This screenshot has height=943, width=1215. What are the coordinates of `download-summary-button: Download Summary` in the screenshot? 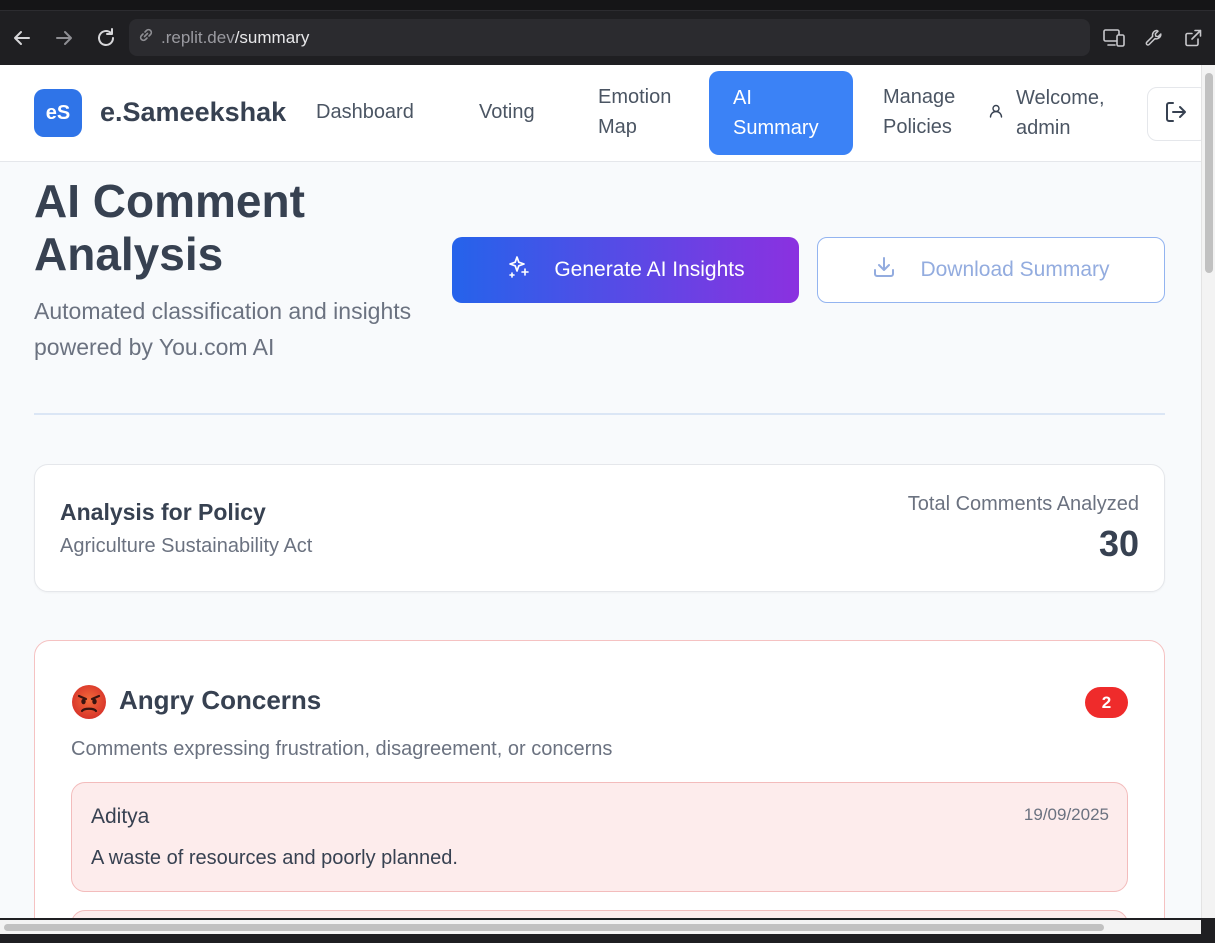 It's located at (991, 270).